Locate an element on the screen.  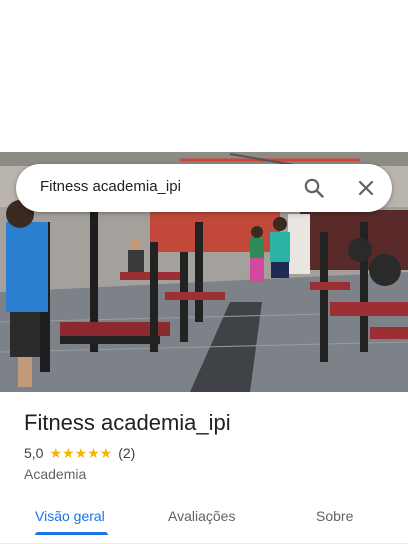
close-icon is located at coordinates (366, 188).